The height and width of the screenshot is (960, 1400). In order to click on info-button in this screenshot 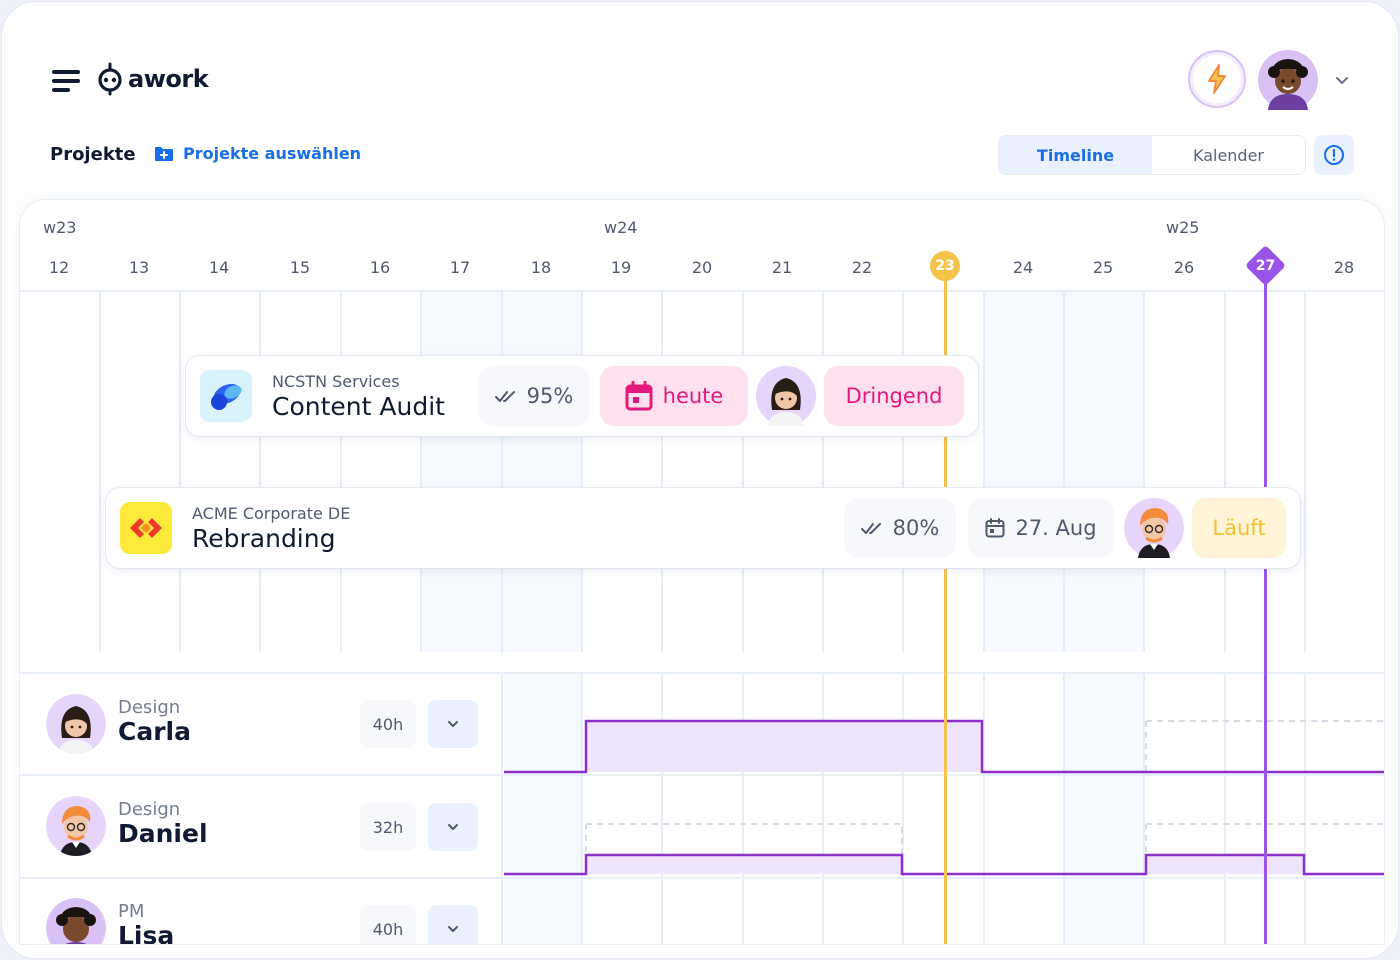, I will do `click(1334, 155)`.